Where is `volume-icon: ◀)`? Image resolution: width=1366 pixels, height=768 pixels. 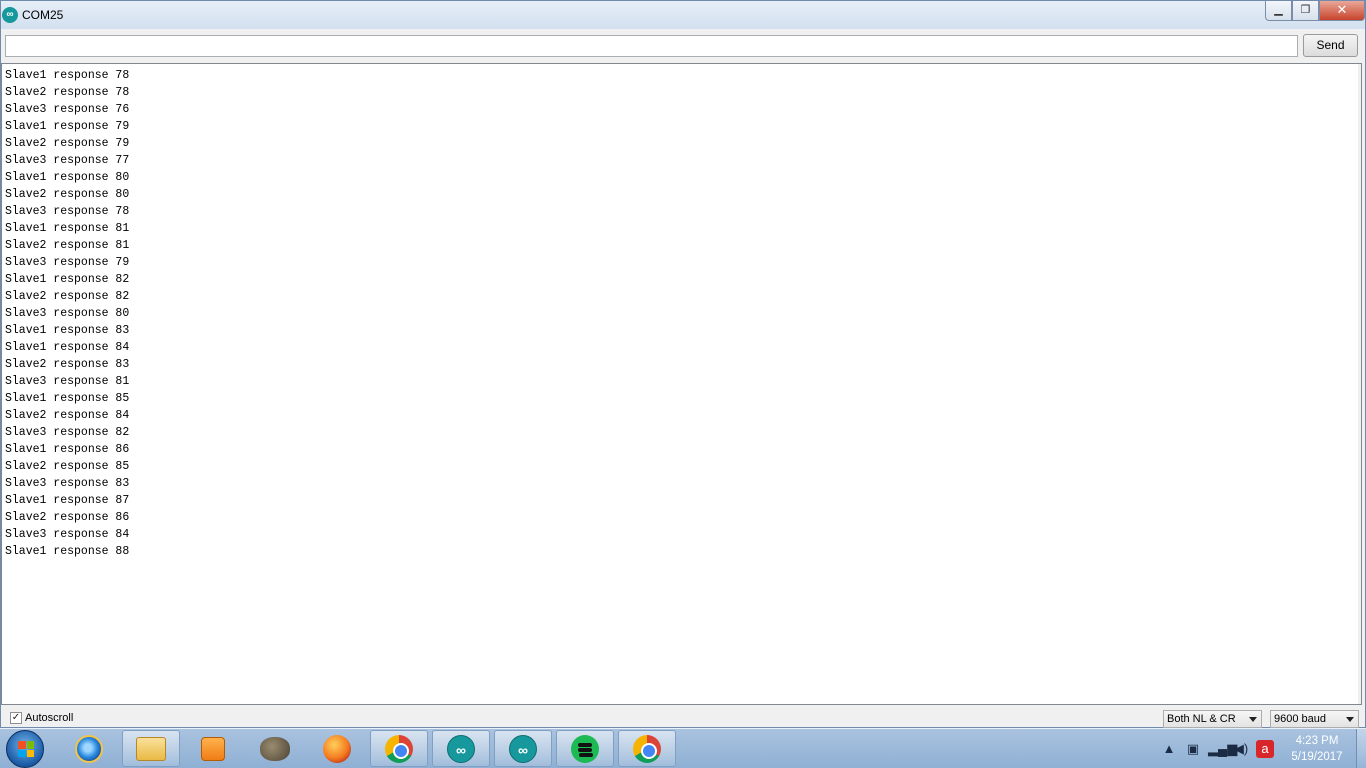 volume-icon: ◀) is located at coordinates (1241, 749).